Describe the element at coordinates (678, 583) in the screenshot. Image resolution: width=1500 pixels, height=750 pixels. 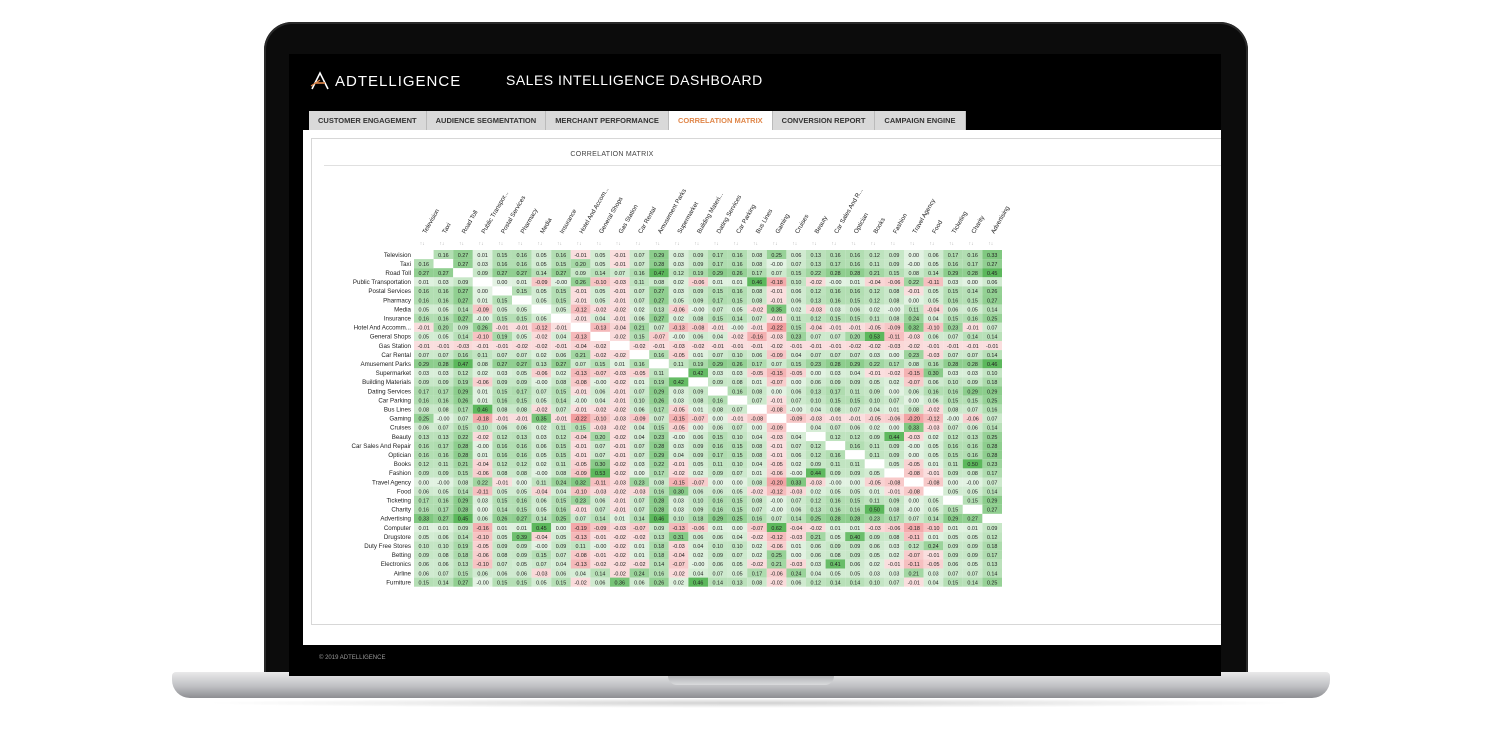
I see `cell-value: 0.02` at that location.